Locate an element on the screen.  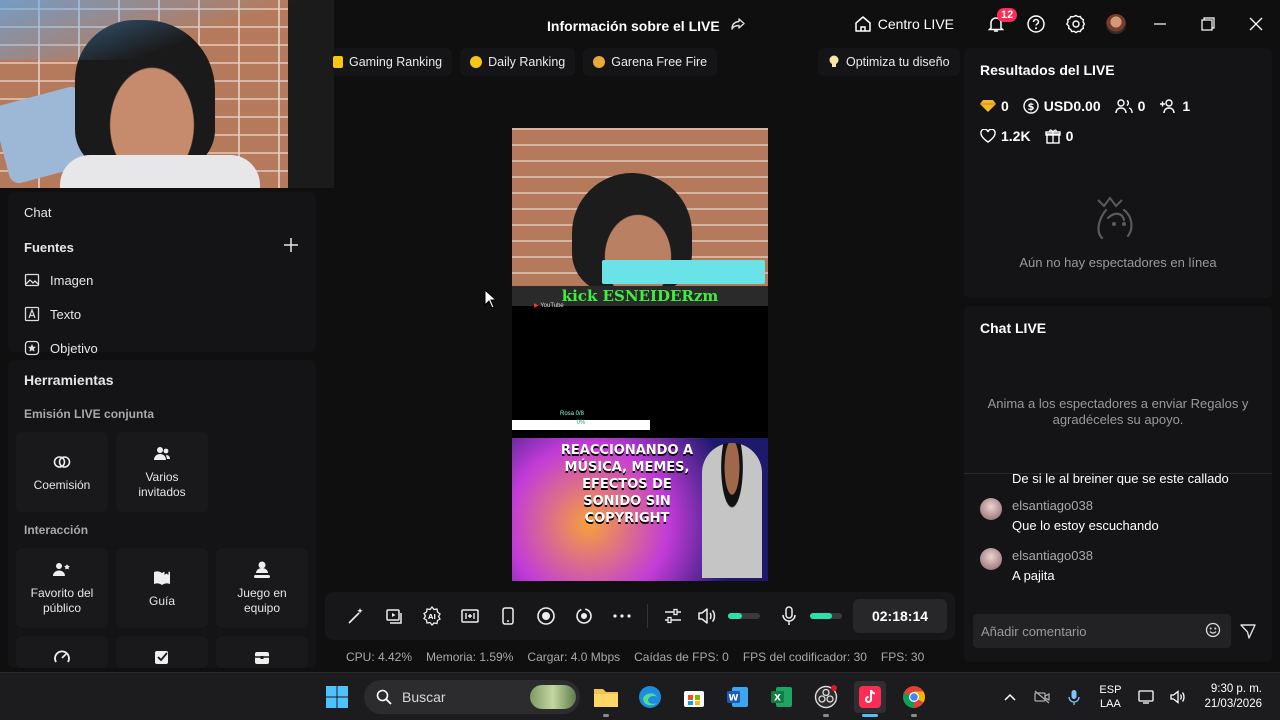
gear-icon is located at coordinates (1076, 24).